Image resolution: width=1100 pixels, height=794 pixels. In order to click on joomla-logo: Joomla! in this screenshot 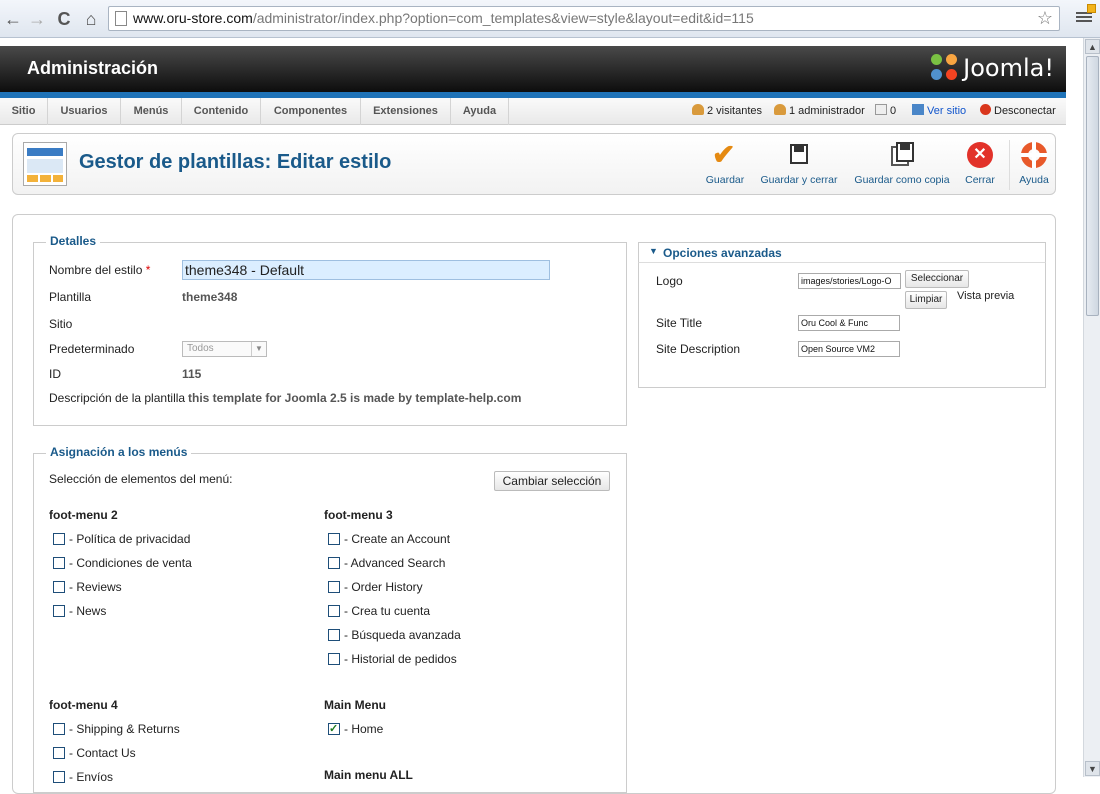, I will do `click(992, 68)`.